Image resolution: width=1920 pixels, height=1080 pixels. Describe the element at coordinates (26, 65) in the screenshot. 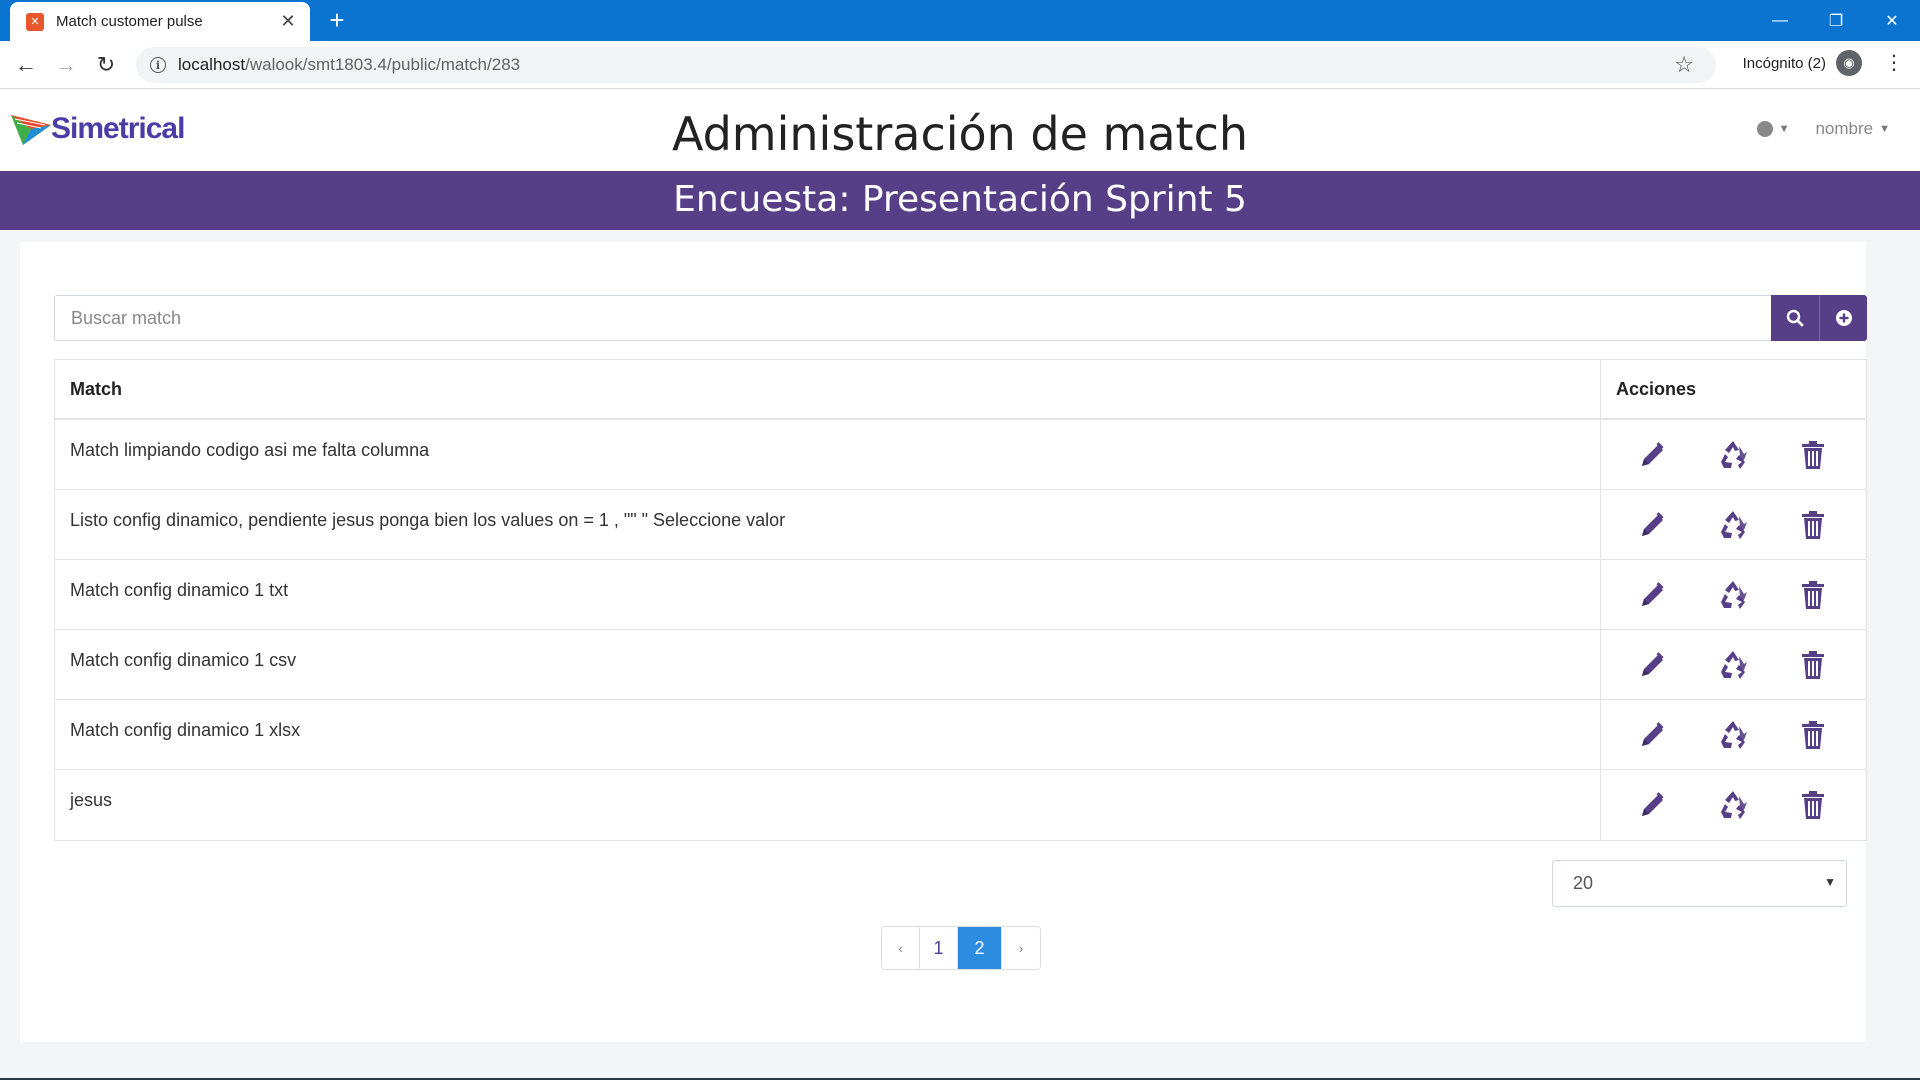

I see `back-icon: ←` at that location.